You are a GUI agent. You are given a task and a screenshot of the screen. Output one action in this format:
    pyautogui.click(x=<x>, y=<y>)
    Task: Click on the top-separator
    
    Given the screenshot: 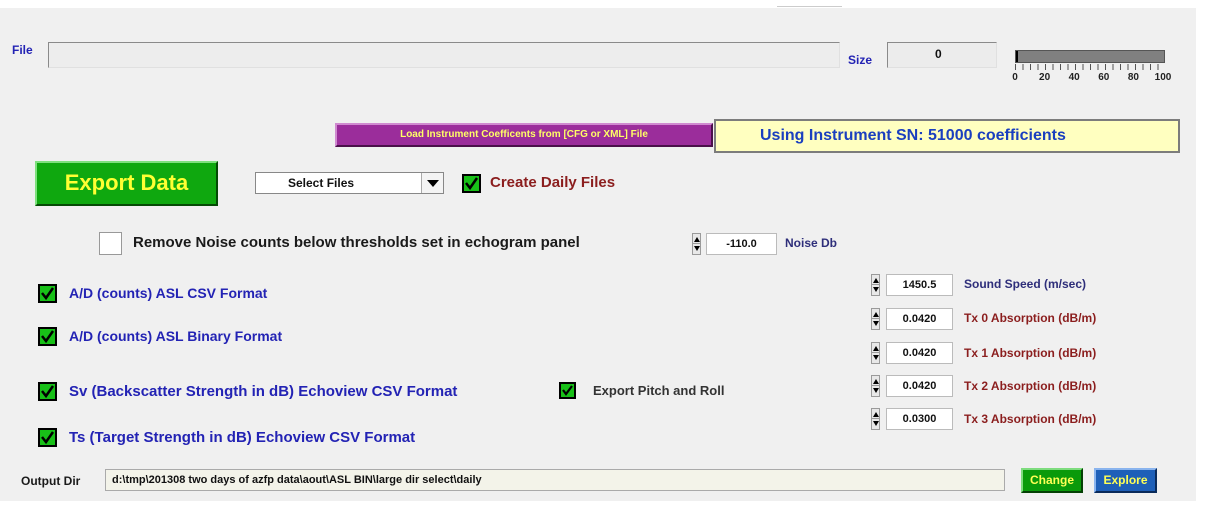 What is the action you would take?
    pyautogui.click(x=809, y=6)
    